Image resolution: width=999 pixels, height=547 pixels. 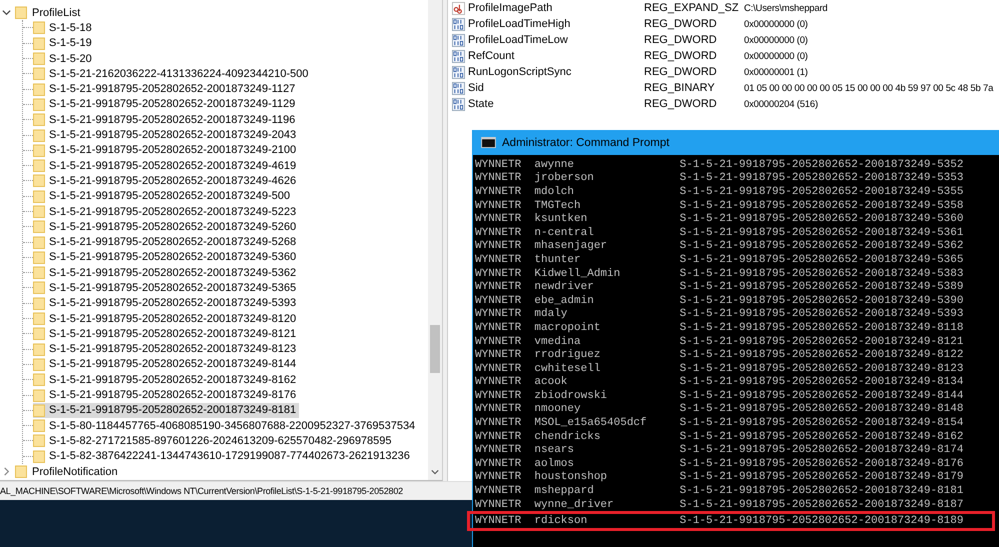 I want to click on tree-item: S-1-5-21-9918795-2052802652-2001873249-1127, so click(x=165, y=89).